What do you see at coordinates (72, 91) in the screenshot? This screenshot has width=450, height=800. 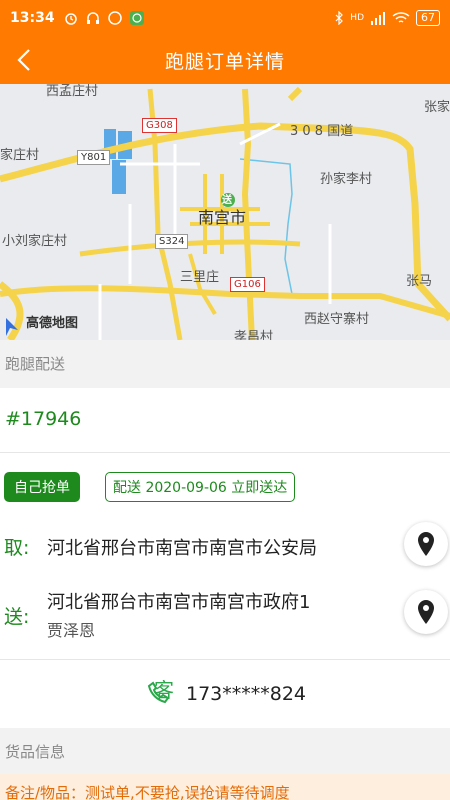 I see `map-label-xi-meng-zhuang: 西孟庄村` at bounding box center [72, 91].